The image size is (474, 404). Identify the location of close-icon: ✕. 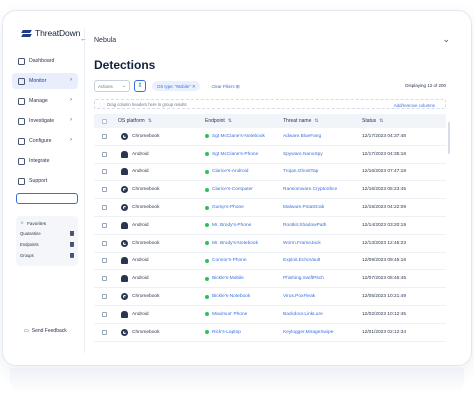
(194, 86).